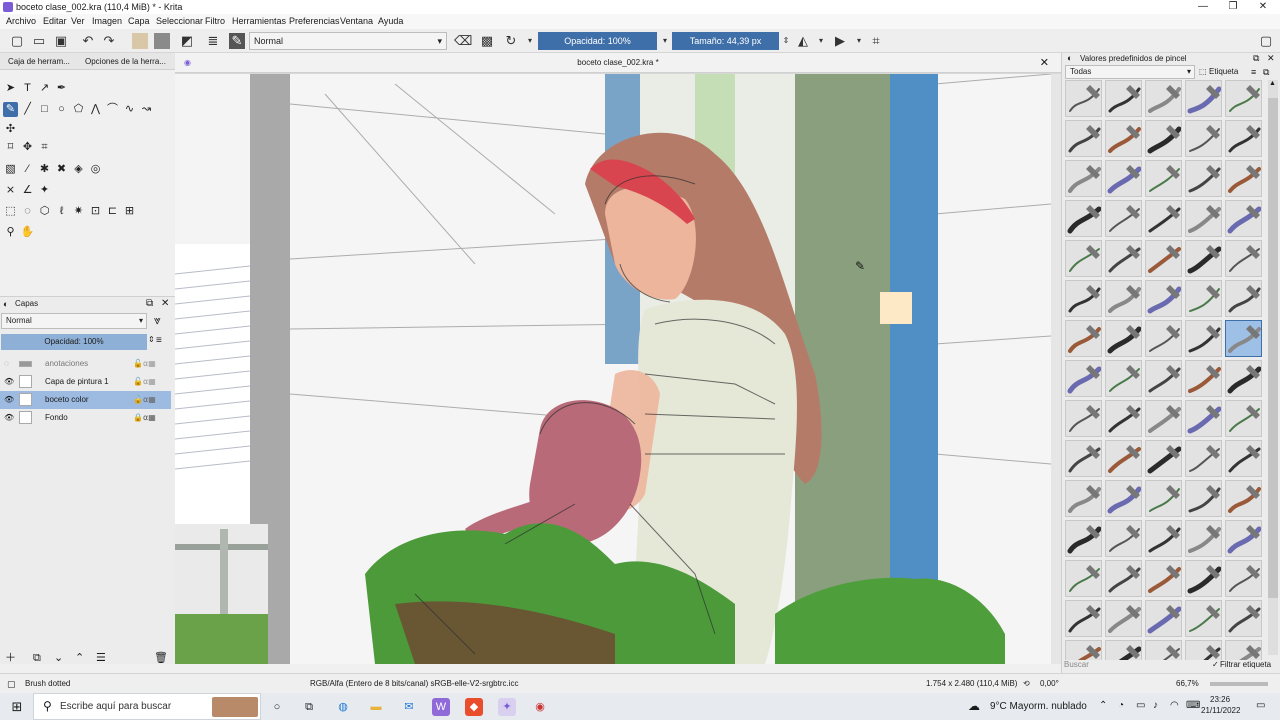 This screenshot has width=1280, height=720. What do you see at coordinates (1136, 665) in the screenshot?
I see `brush-search-input: Buscar` at bounding box center [1136, 665].